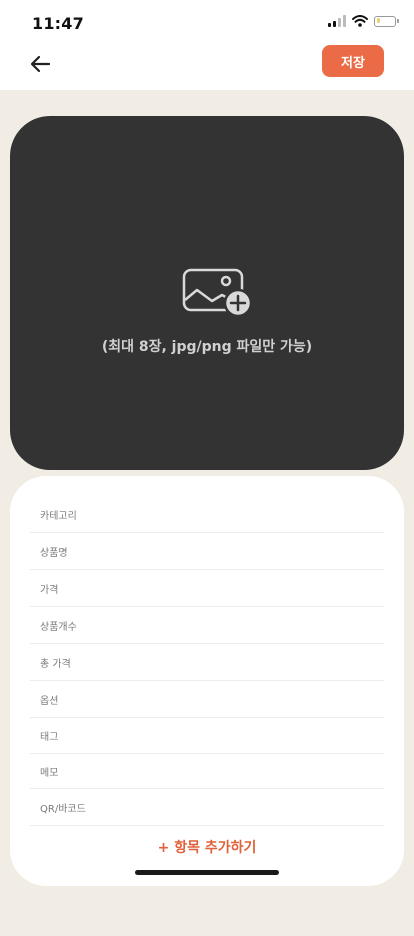 This screenshot has width=414, height=936. Describe the element at coordinates (207, 872) in the screenshot. I see `home-indicator` at that location.